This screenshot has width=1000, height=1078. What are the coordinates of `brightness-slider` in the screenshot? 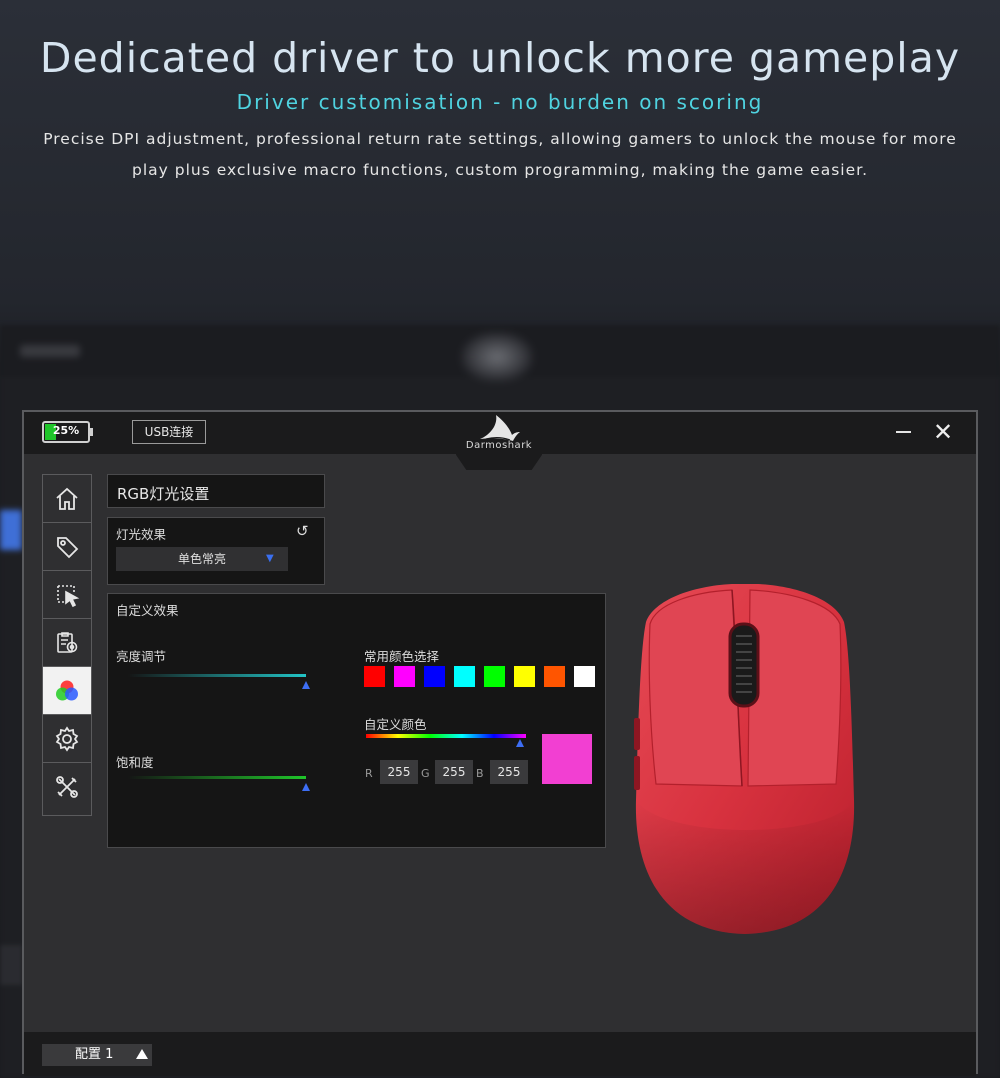 It's located at (217, 675).